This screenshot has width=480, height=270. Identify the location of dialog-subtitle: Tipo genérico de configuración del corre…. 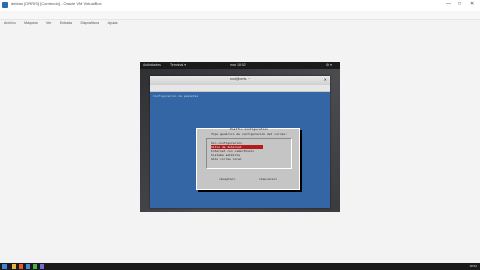
(249, 134).